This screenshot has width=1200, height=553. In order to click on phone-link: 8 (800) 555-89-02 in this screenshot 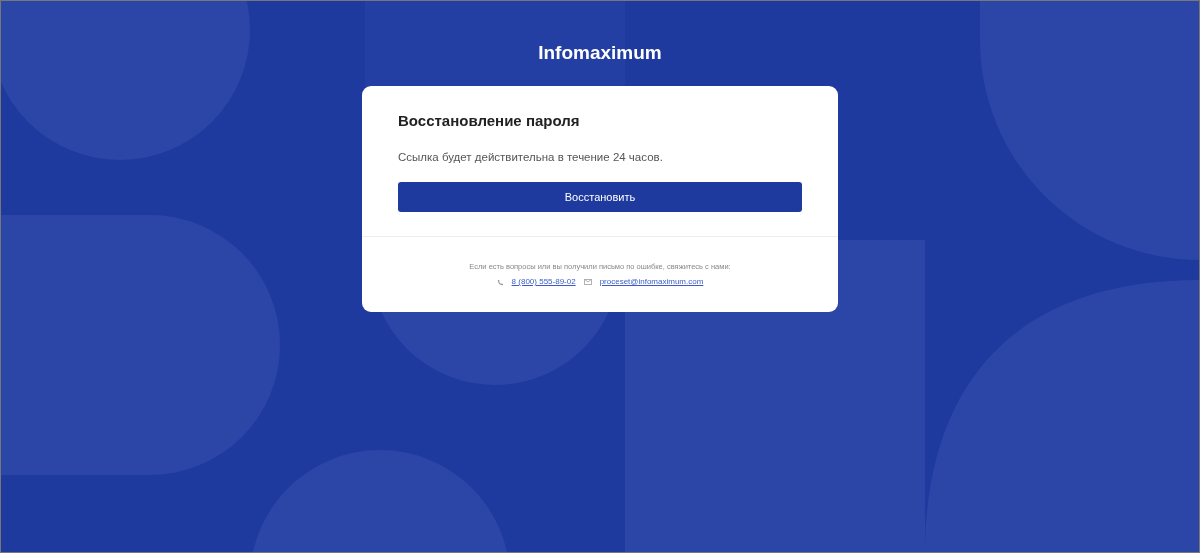, I will do `click(543, 282)`.